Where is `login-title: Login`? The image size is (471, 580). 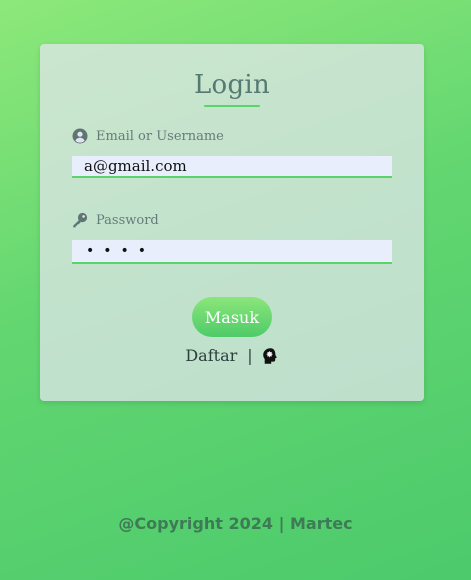 login-title: Login is located at coordinates (232, 85).